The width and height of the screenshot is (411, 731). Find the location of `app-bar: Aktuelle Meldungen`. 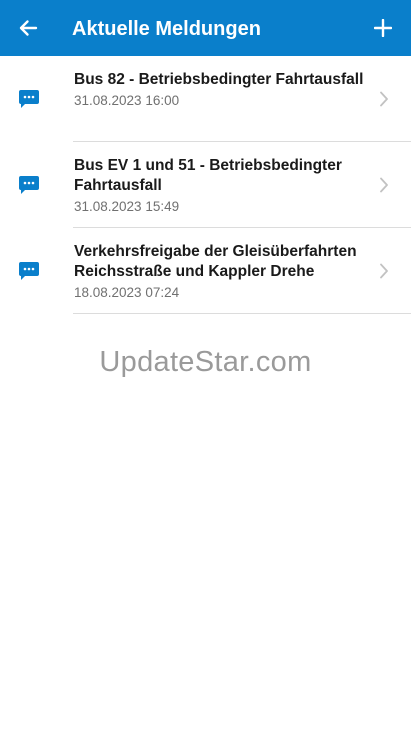

app-bar: Aktuelle Meldungen is located at coordinates (205, 28).